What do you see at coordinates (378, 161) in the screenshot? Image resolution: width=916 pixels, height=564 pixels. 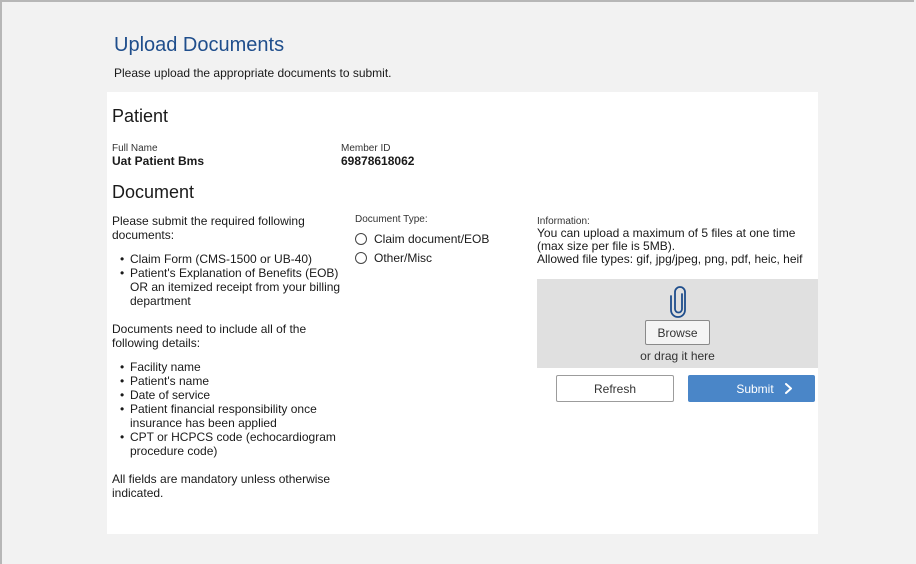 I see `member-id-value: 69878618062` at bounding box center [378, 161].